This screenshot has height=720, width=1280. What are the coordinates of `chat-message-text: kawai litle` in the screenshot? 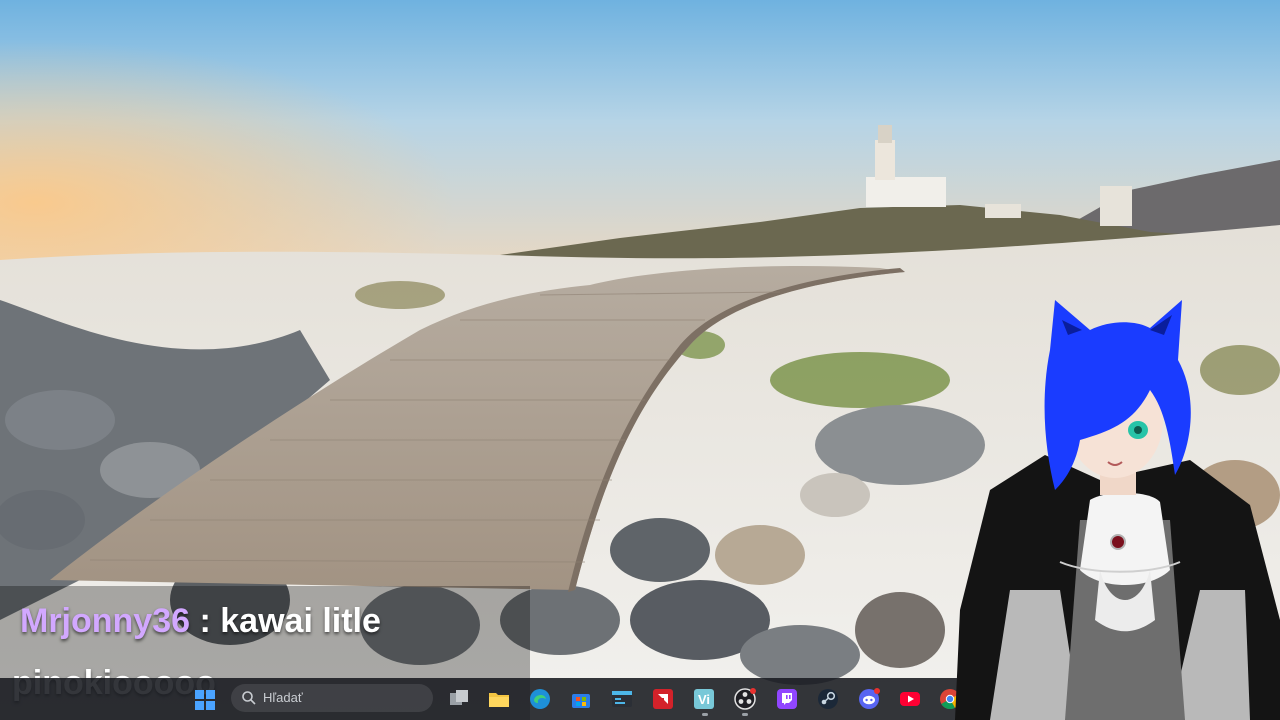 It's located at (300, 621).